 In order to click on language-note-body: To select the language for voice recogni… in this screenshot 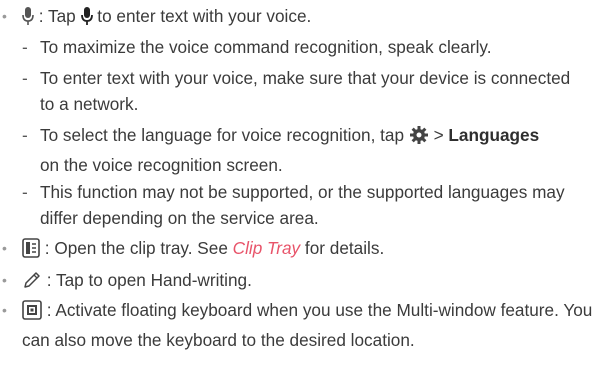, I will do `click(320, 150)`.